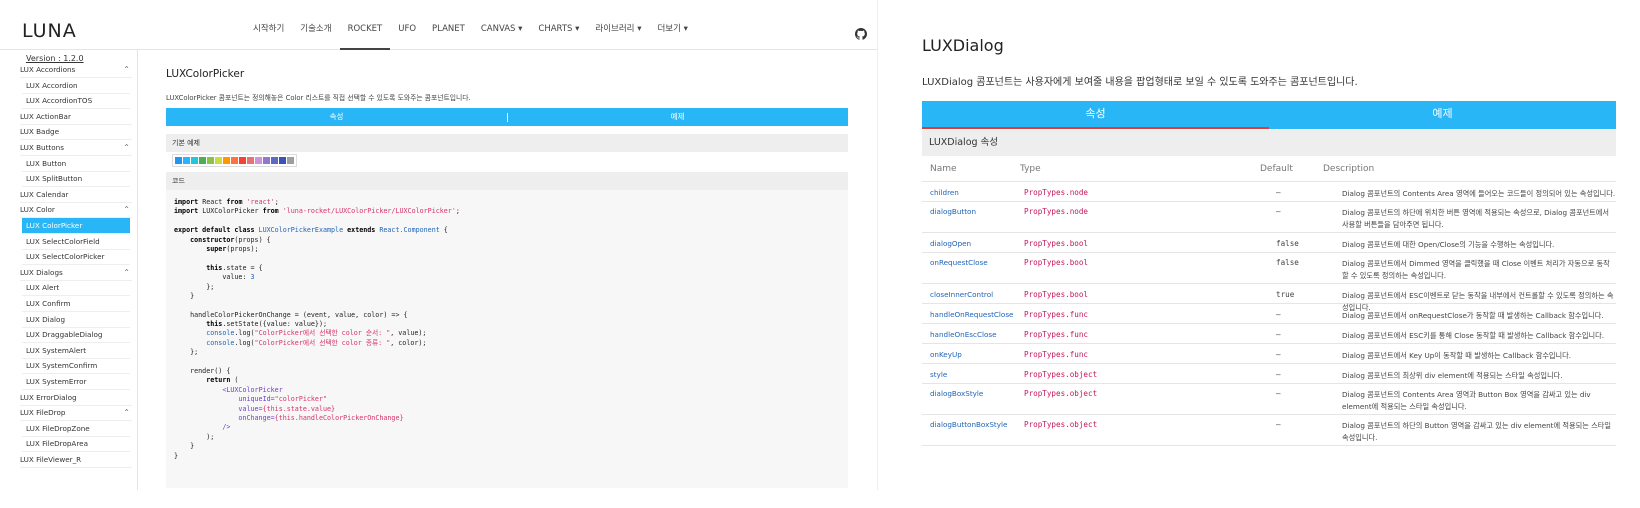 This screenshot has width=1640, height=508. Describe the element at coordinates (76, 288) in the screenshot. I see `sidebar-subitem: LUX Alert` at that location.